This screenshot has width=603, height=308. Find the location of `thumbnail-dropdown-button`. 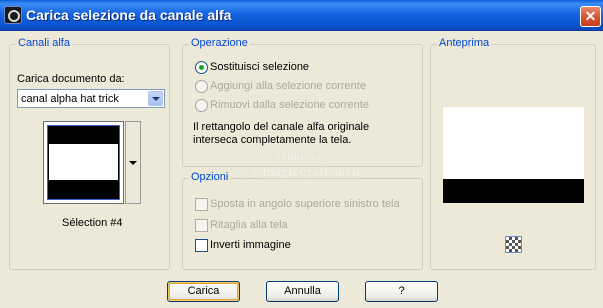

thumbnail-dropdown-button is located at coordinates (133, 162).